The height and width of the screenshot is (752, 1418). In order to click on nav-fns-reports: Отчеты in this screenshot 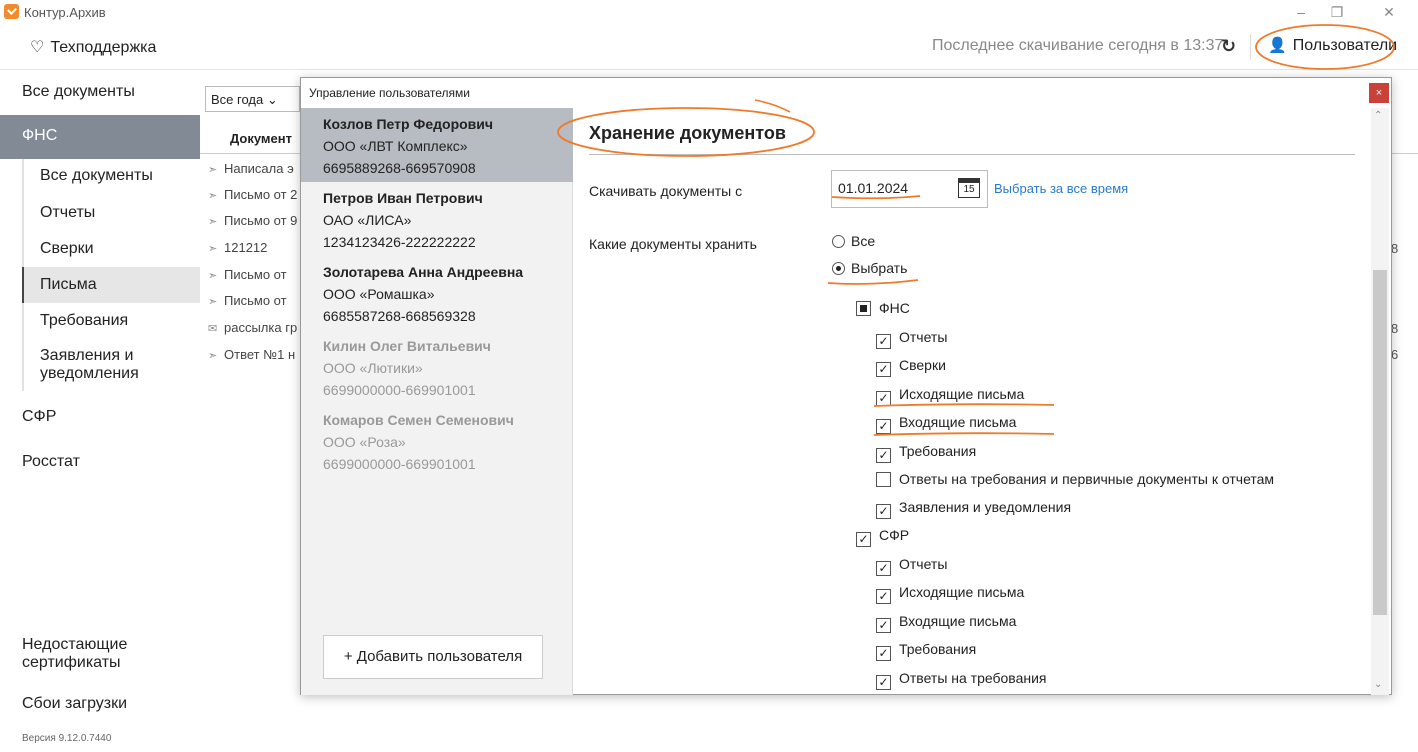, I will do `click(111, 213)`.